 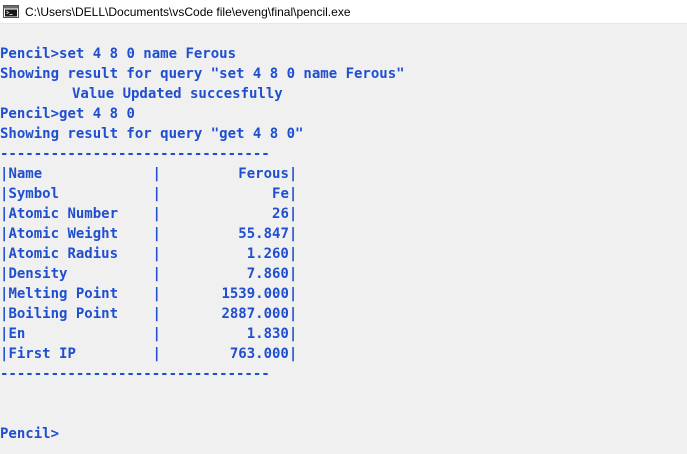 What do you see at coordinates (280, 194) in the screenshot?
I see `property-value: Fe` at bounding box center [280, 194].